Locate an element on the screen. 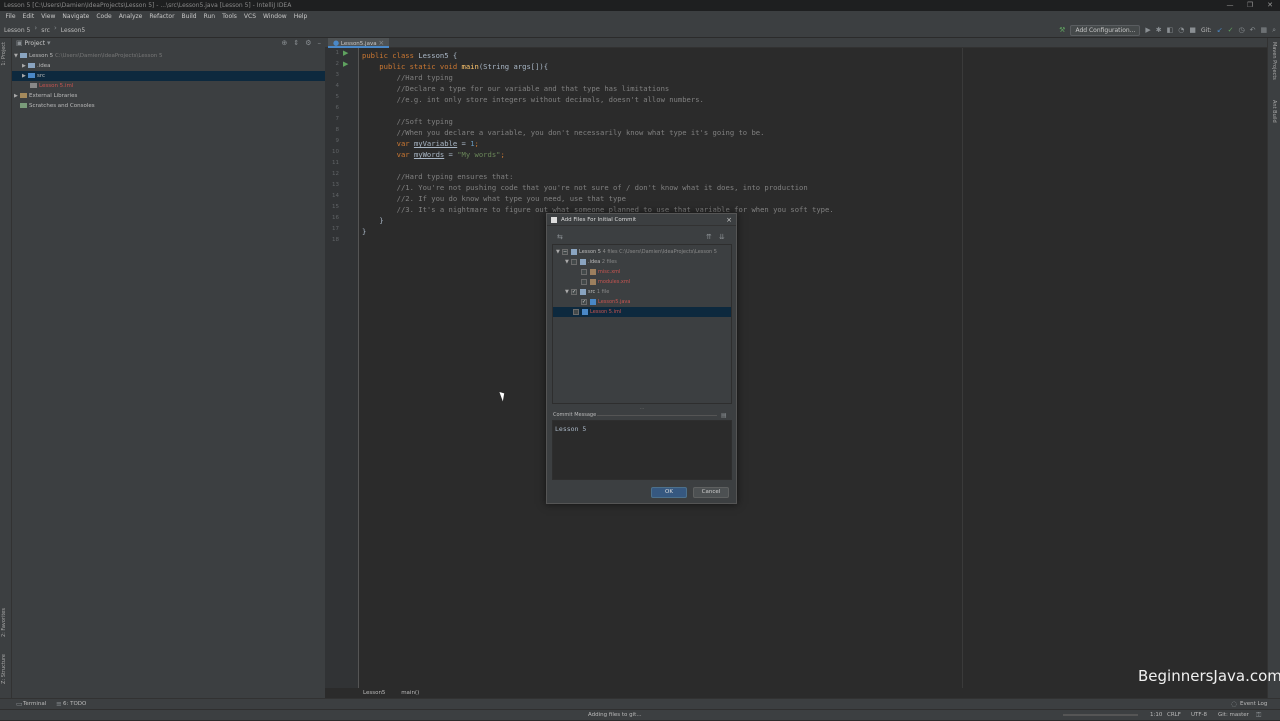  file-tree-idea: ▼ .idea 2 files is located at coordinates (642, 262).